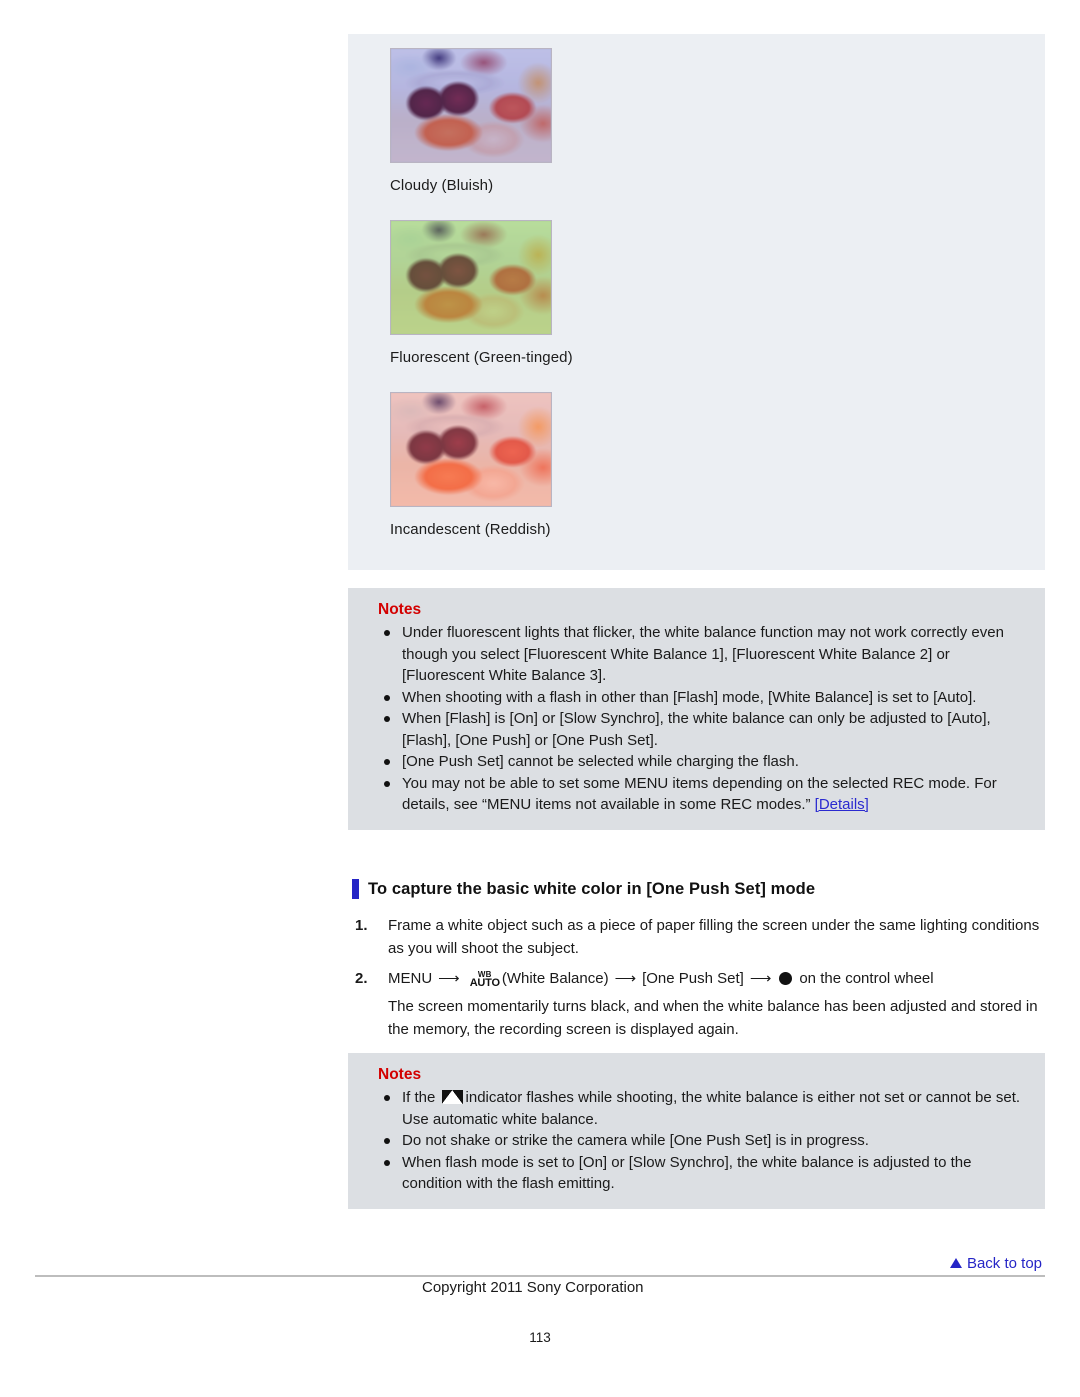  I want to click on sample-caption: Incandescent (Reddish), so click(470, 529).